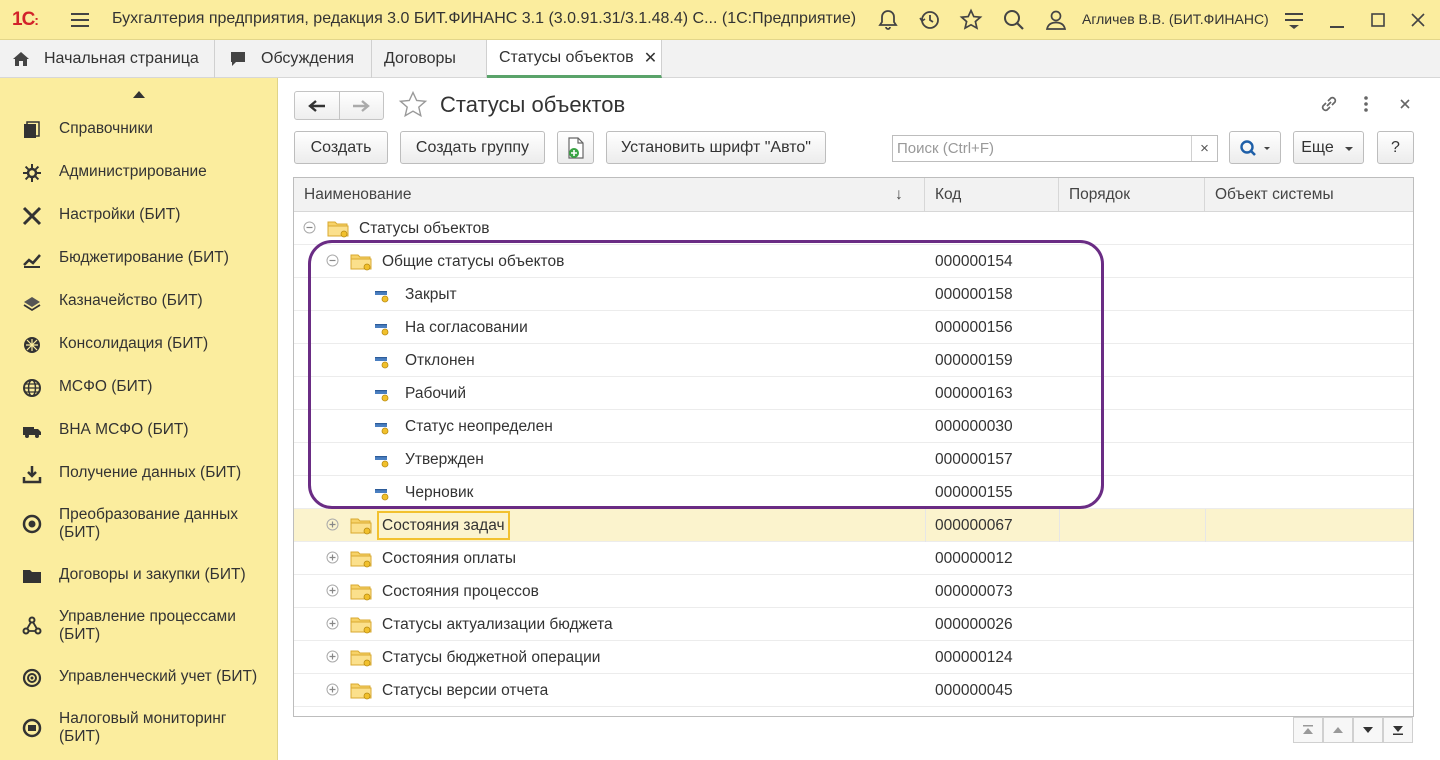 The width and height of the screenshot is (1440, 760). I want to click on search-dropdown-icon, so click(1255, 147).